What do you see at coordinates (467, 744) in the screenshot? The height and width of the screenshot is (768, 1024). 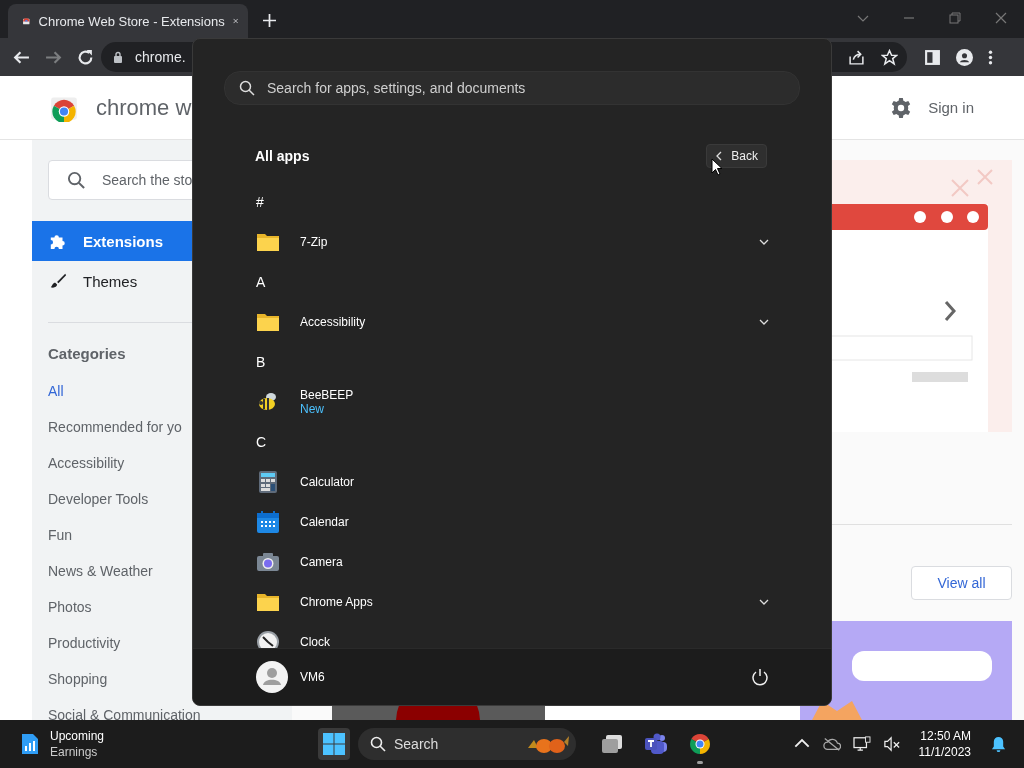 I see `search-field: Search` at bounding box center [467, 744].